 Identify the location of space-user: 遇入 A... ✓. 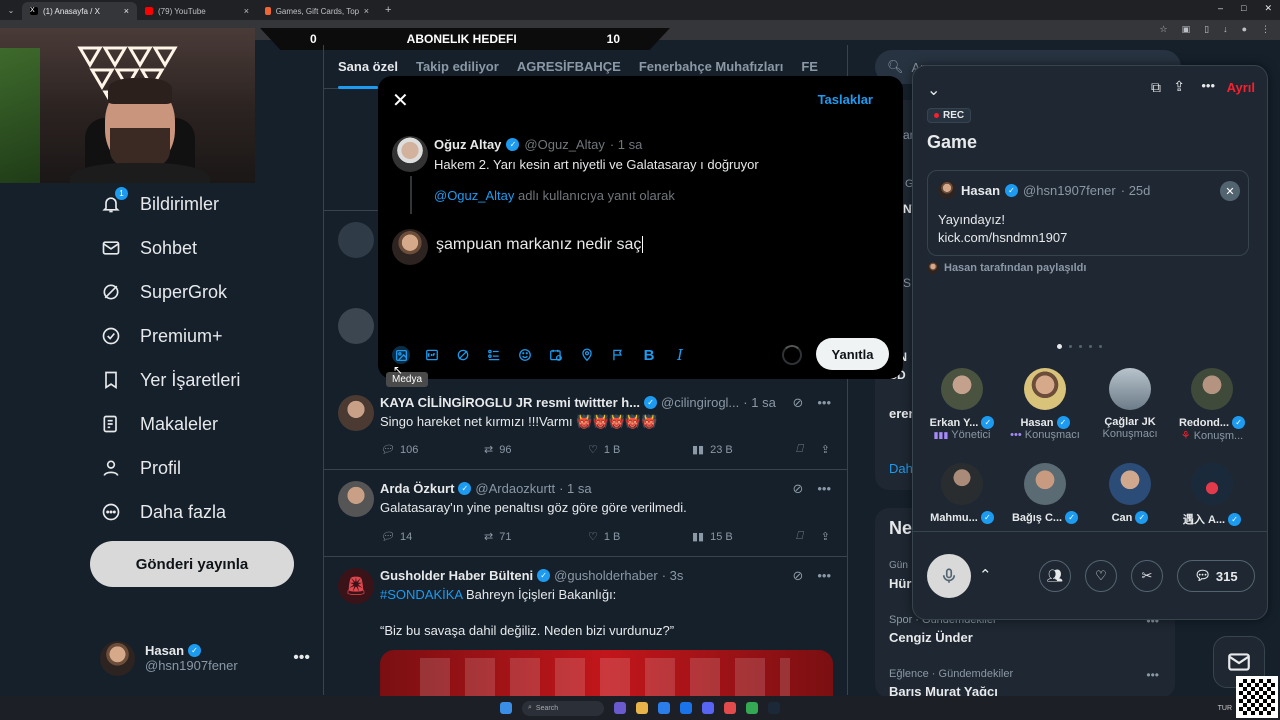
(1212, 495).